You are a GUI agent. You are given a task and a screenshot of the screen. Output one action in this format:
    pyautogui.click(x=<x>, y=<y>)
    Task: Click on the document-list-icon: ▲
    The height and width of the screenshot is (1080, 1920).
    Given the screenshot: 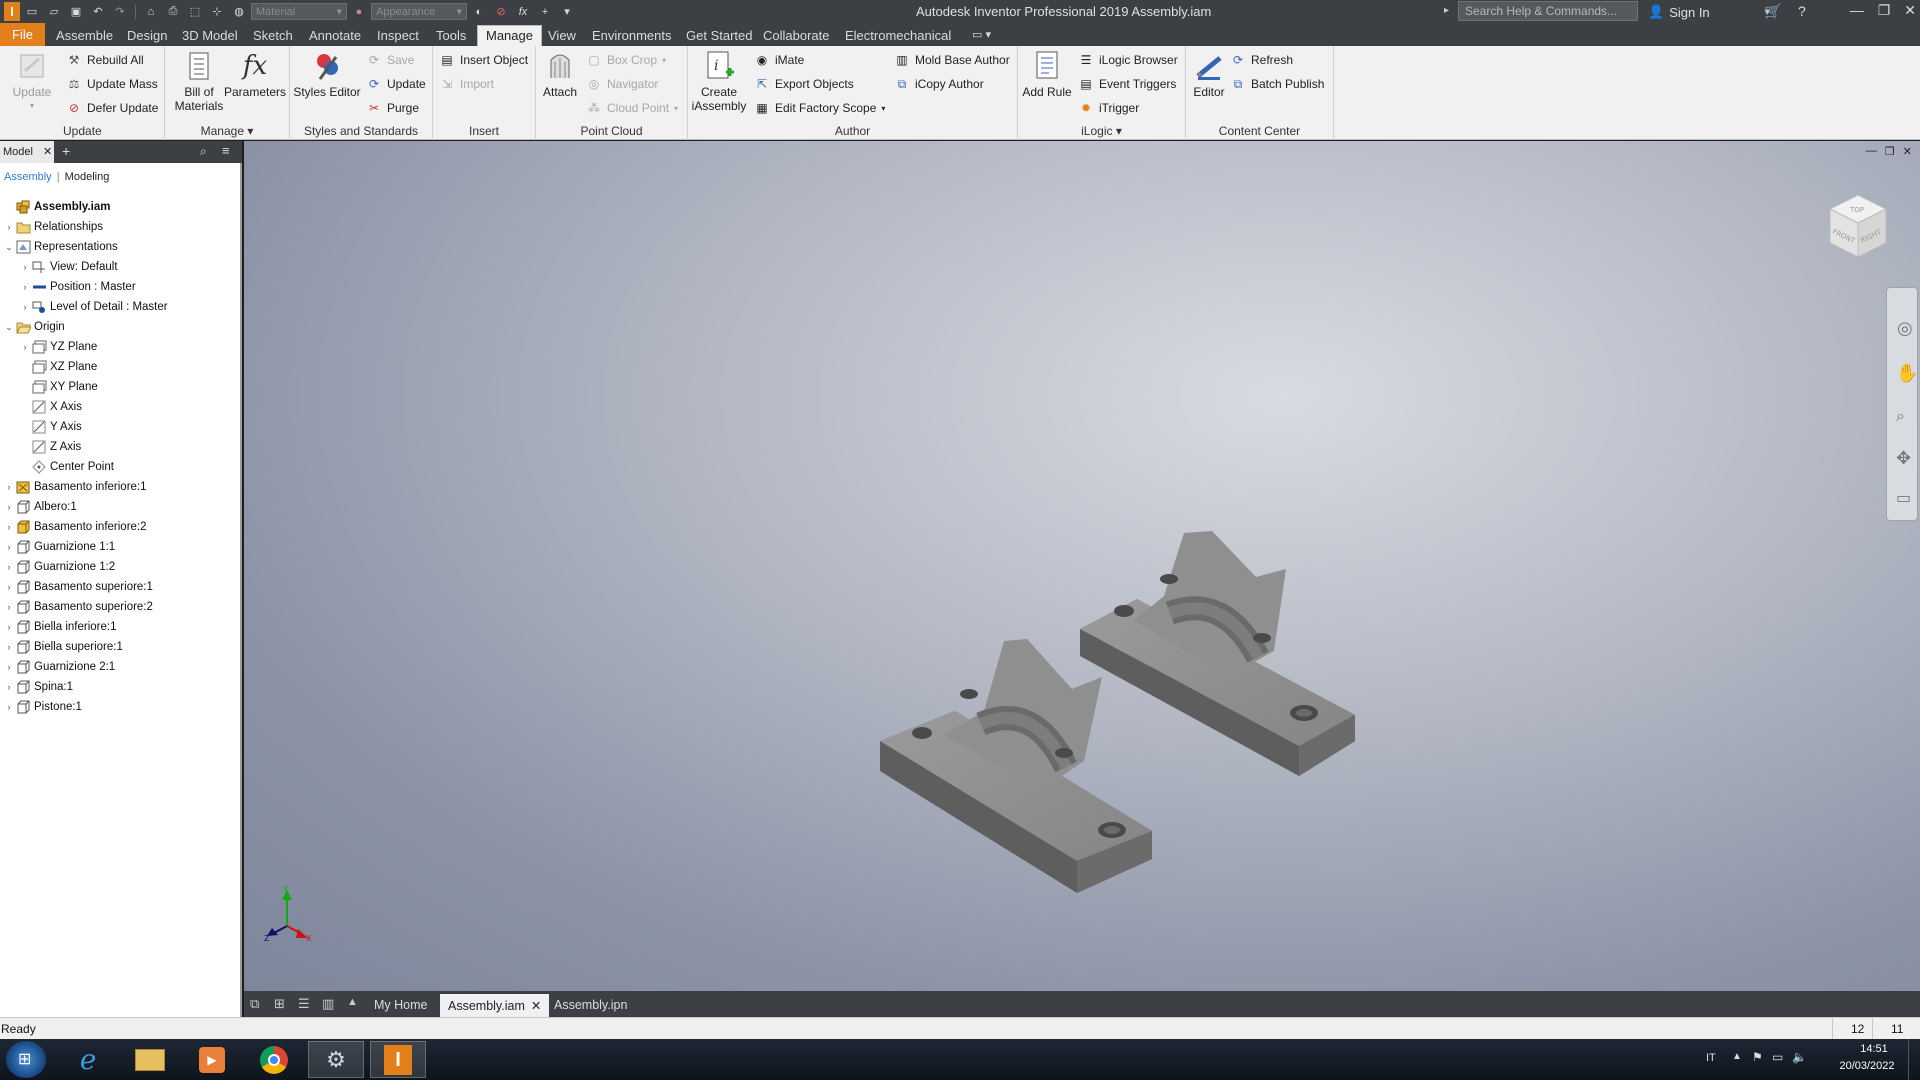 What is the action you would take?
    pyautogui.click(x=352, y=1002)
    